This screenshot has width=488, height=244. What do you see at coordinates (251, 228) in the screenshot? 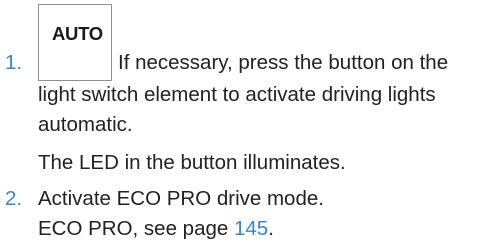
I see `page-link: 145` at bounding box center [251, 228].